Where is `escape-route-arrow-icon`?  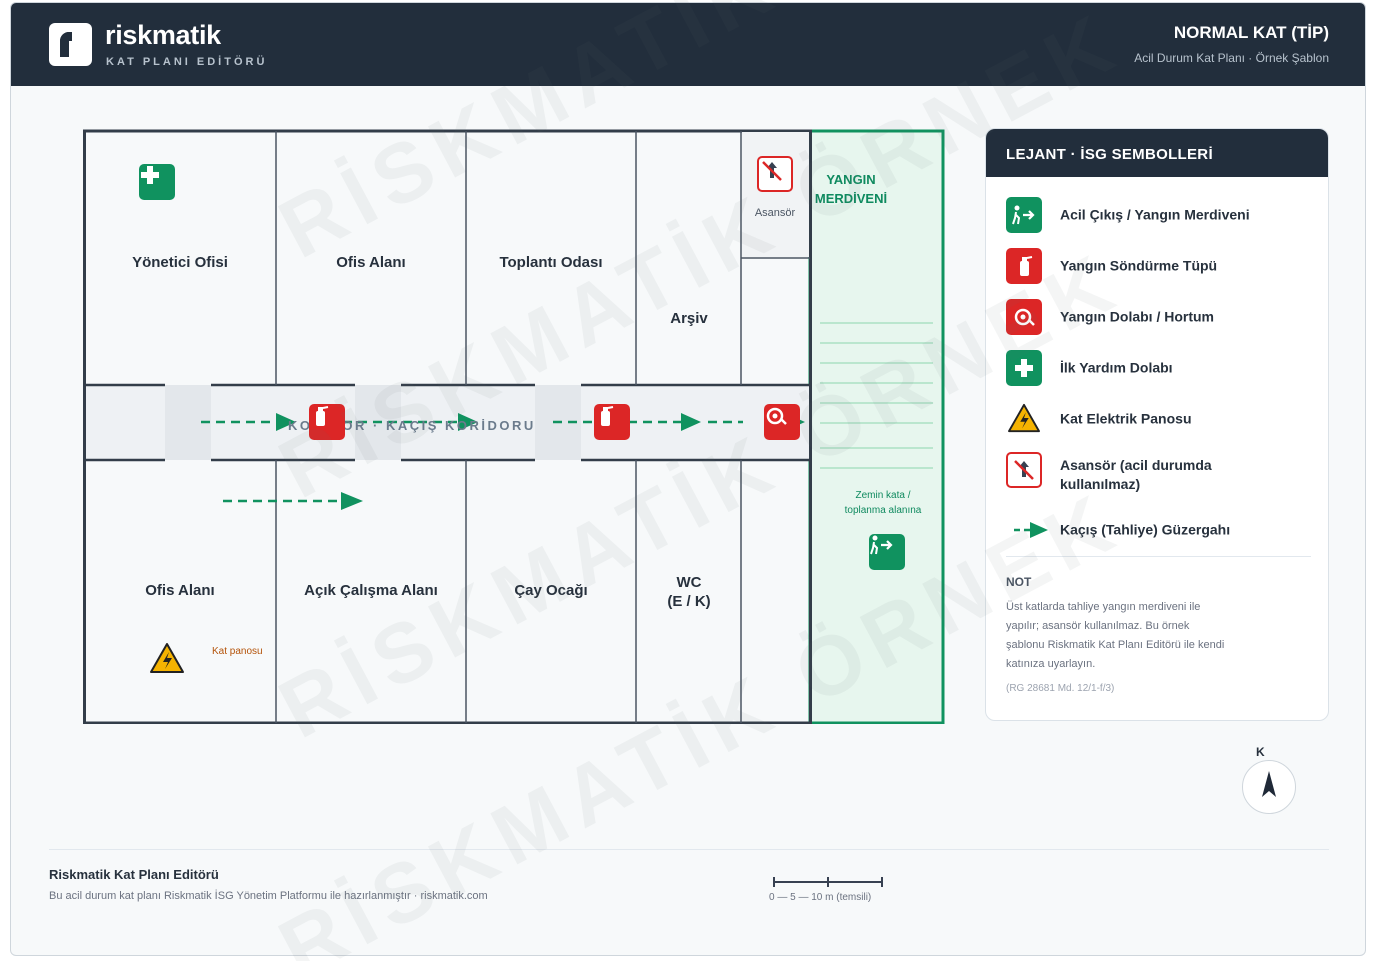
escape-route-arrow-icon is located at coordinates (1032, 530).